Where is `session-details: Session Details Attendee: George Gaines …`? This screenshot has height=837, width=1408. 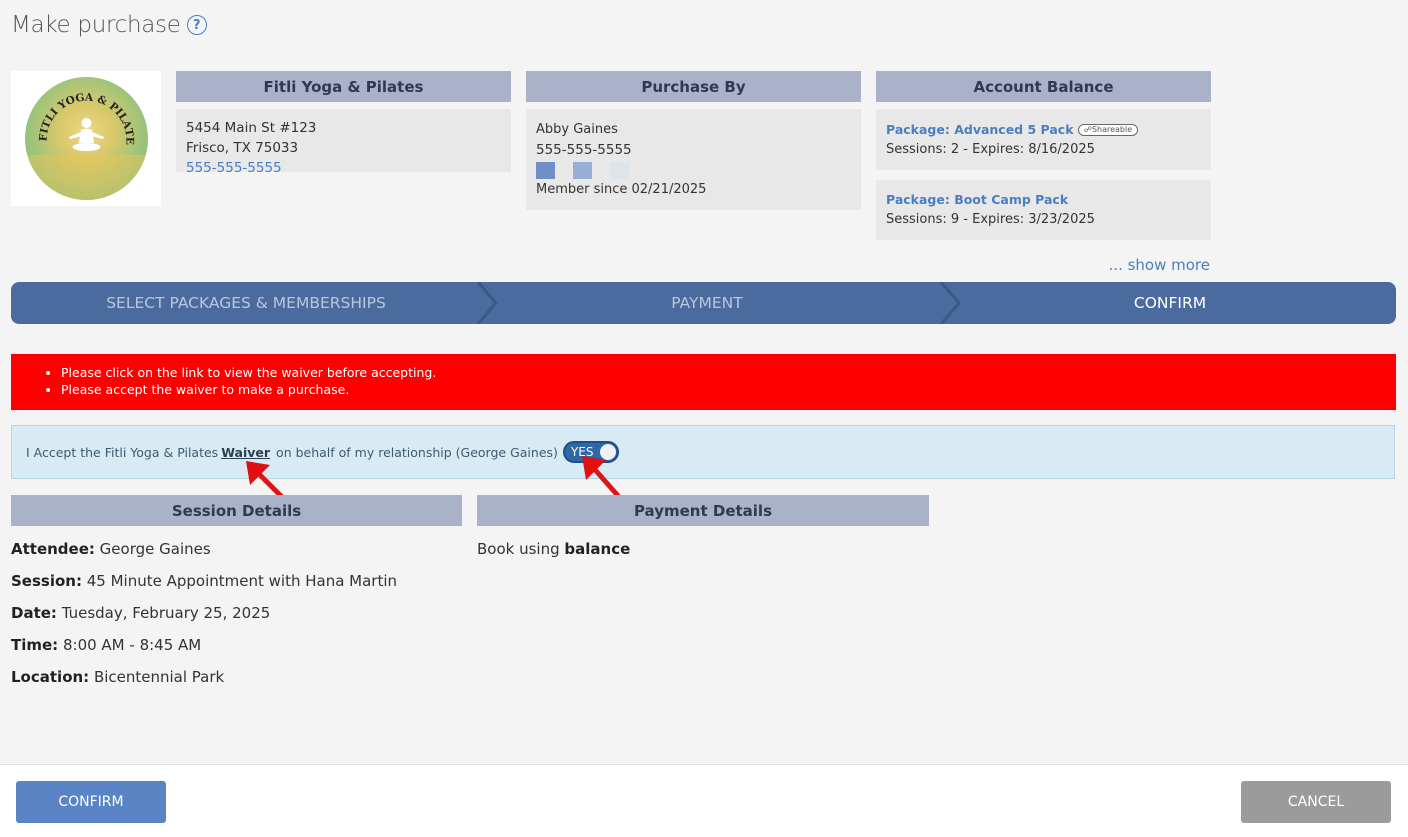 session-details: Session Details Attendee: George Gaines … is located at coordinates (236, 597).